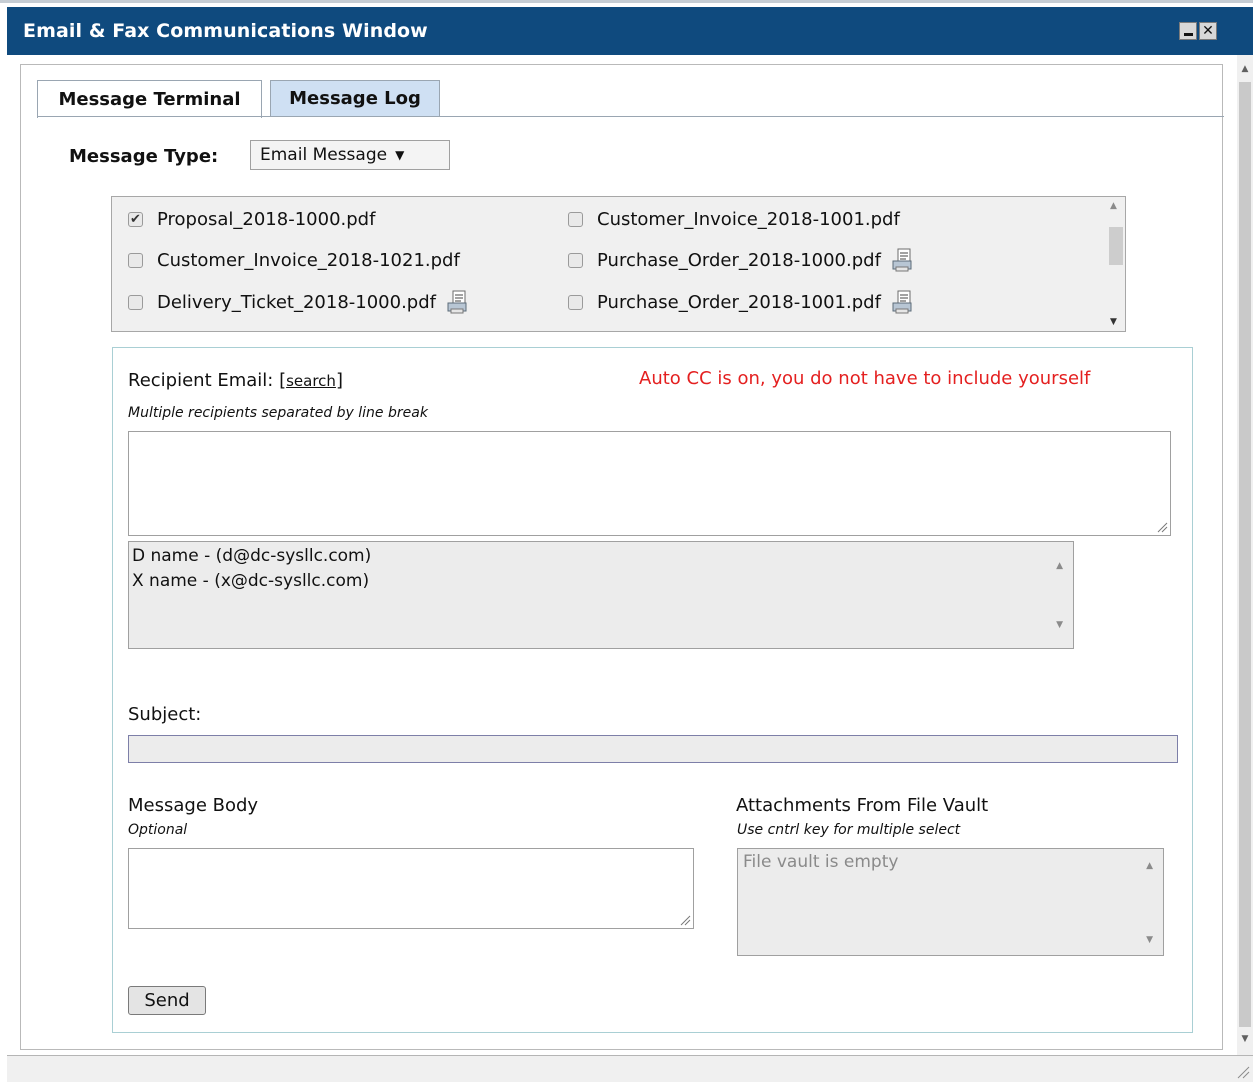 The image size is (1253, 1082). I want to click on message-type-select: Email Message ▼, so click(350, 155).